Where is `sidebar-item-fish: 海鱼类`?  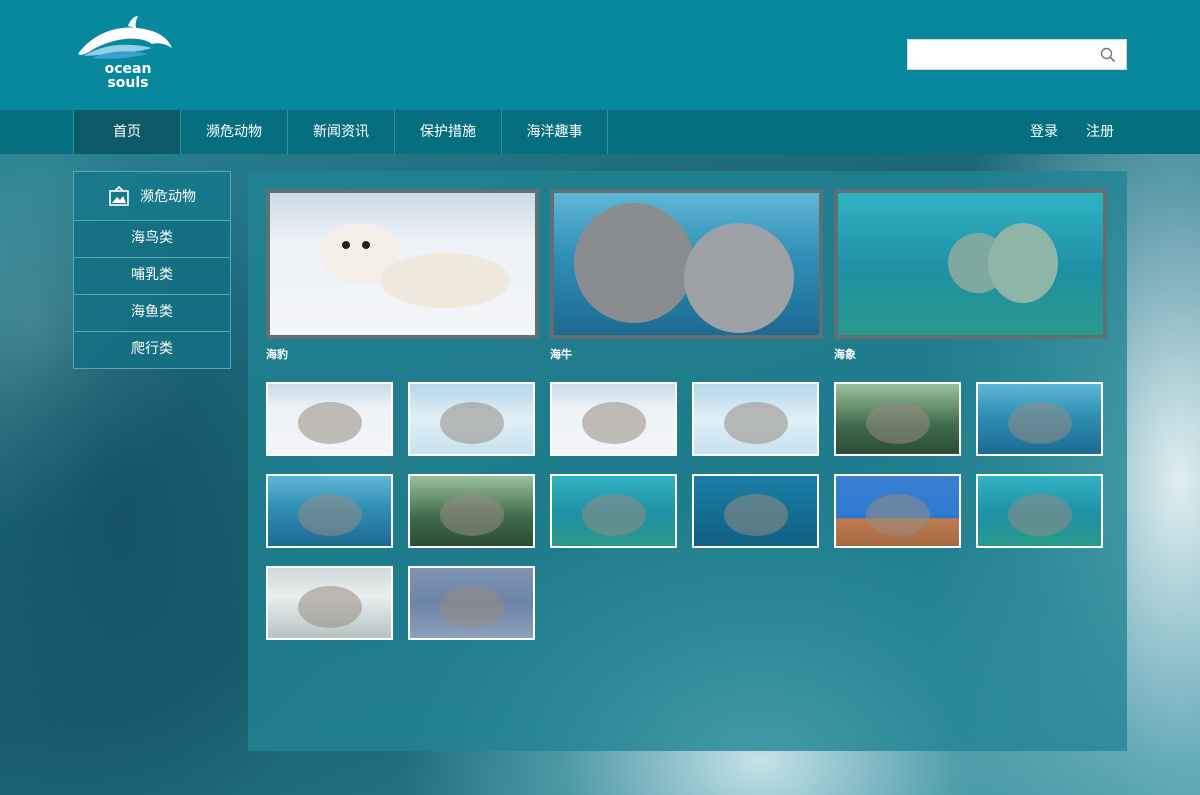 sidebar-item-fish: 海鱼类 is located at coordinates (152, 313).